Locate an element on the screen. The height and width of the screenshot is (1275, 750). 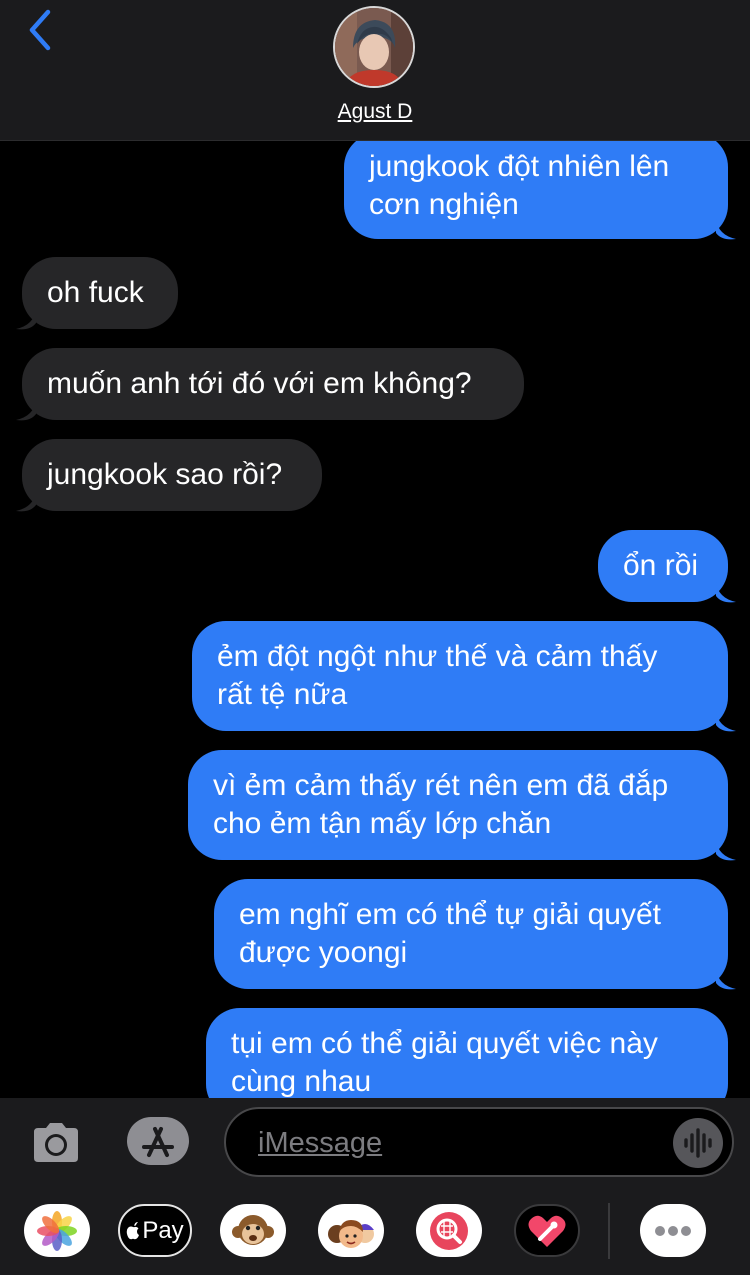
app-store-icon is located at coordinates (158, 1142).